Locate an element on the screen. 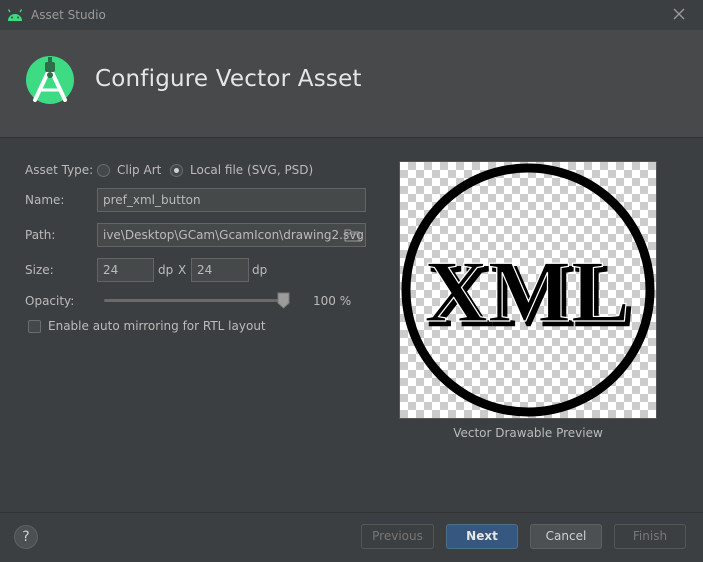  local-file-radio is located at coordinates (176, 170).